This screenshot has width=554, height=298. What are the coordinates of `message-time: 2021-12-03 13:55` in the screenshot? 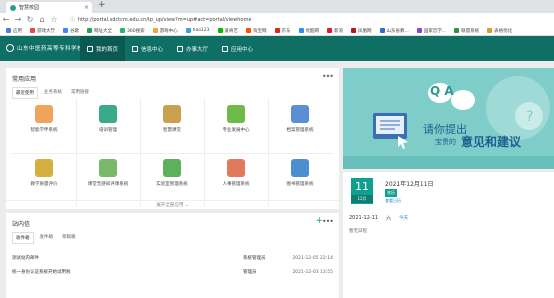 It's located at (312, 272).